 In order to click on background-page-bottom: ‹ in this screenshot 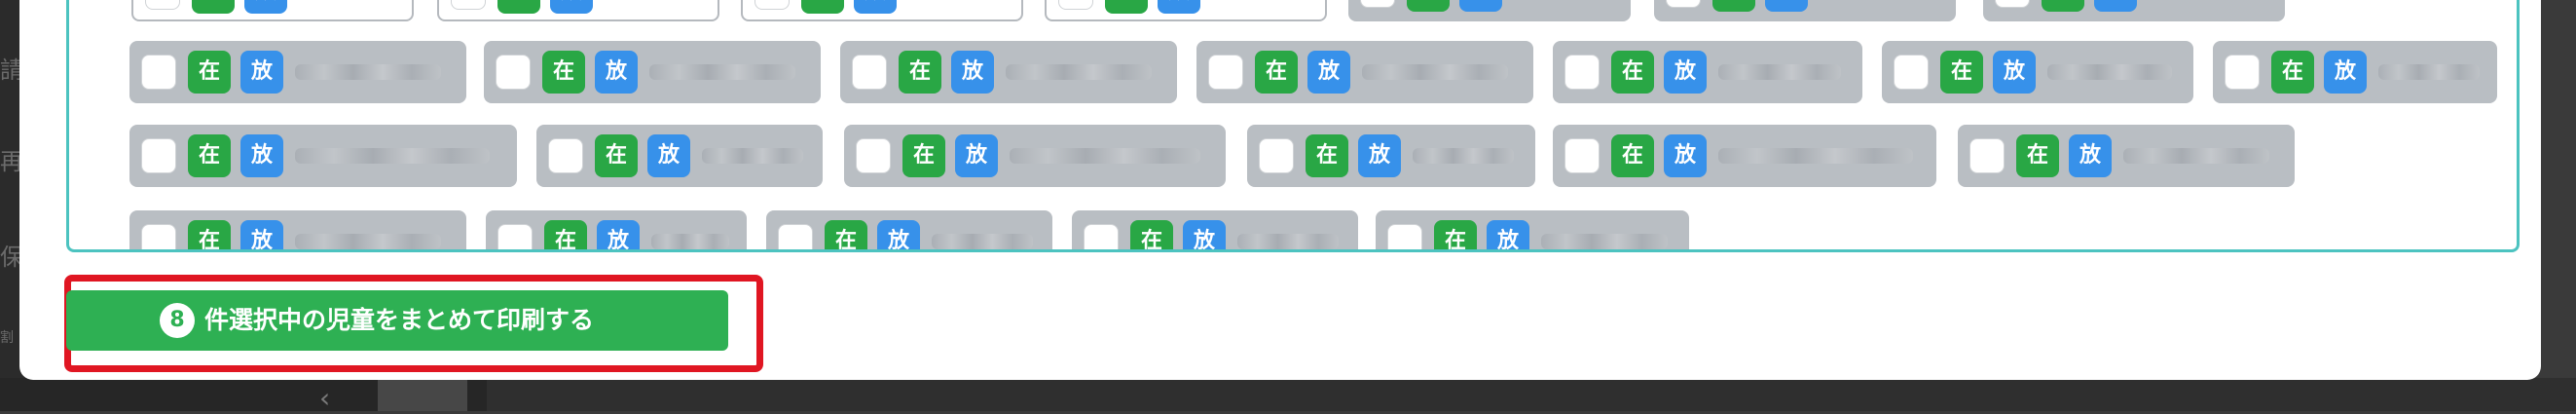, I will do `click(1288, 396)`.